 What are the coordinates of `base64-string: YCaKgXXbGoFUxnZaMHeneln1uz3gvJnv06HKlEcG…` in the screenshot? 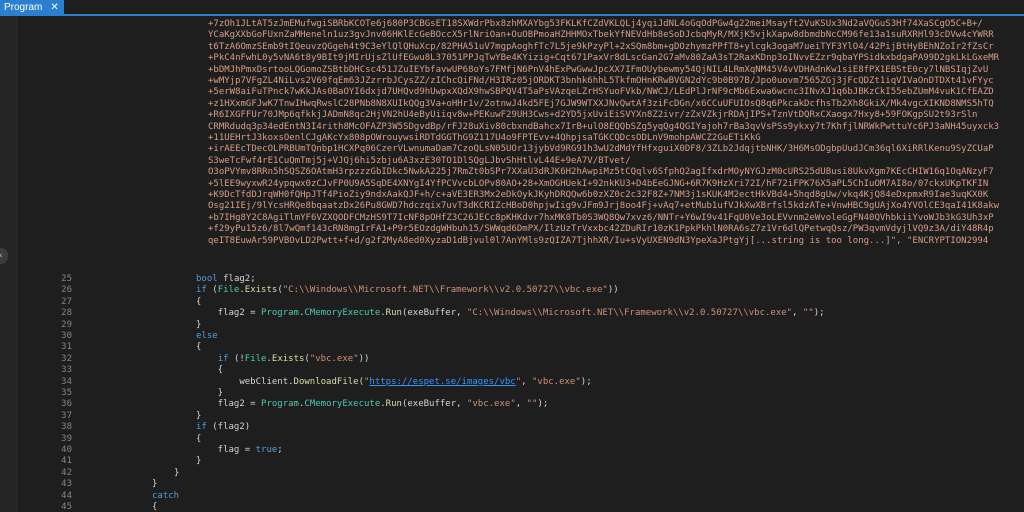 It's located at (601, 35).